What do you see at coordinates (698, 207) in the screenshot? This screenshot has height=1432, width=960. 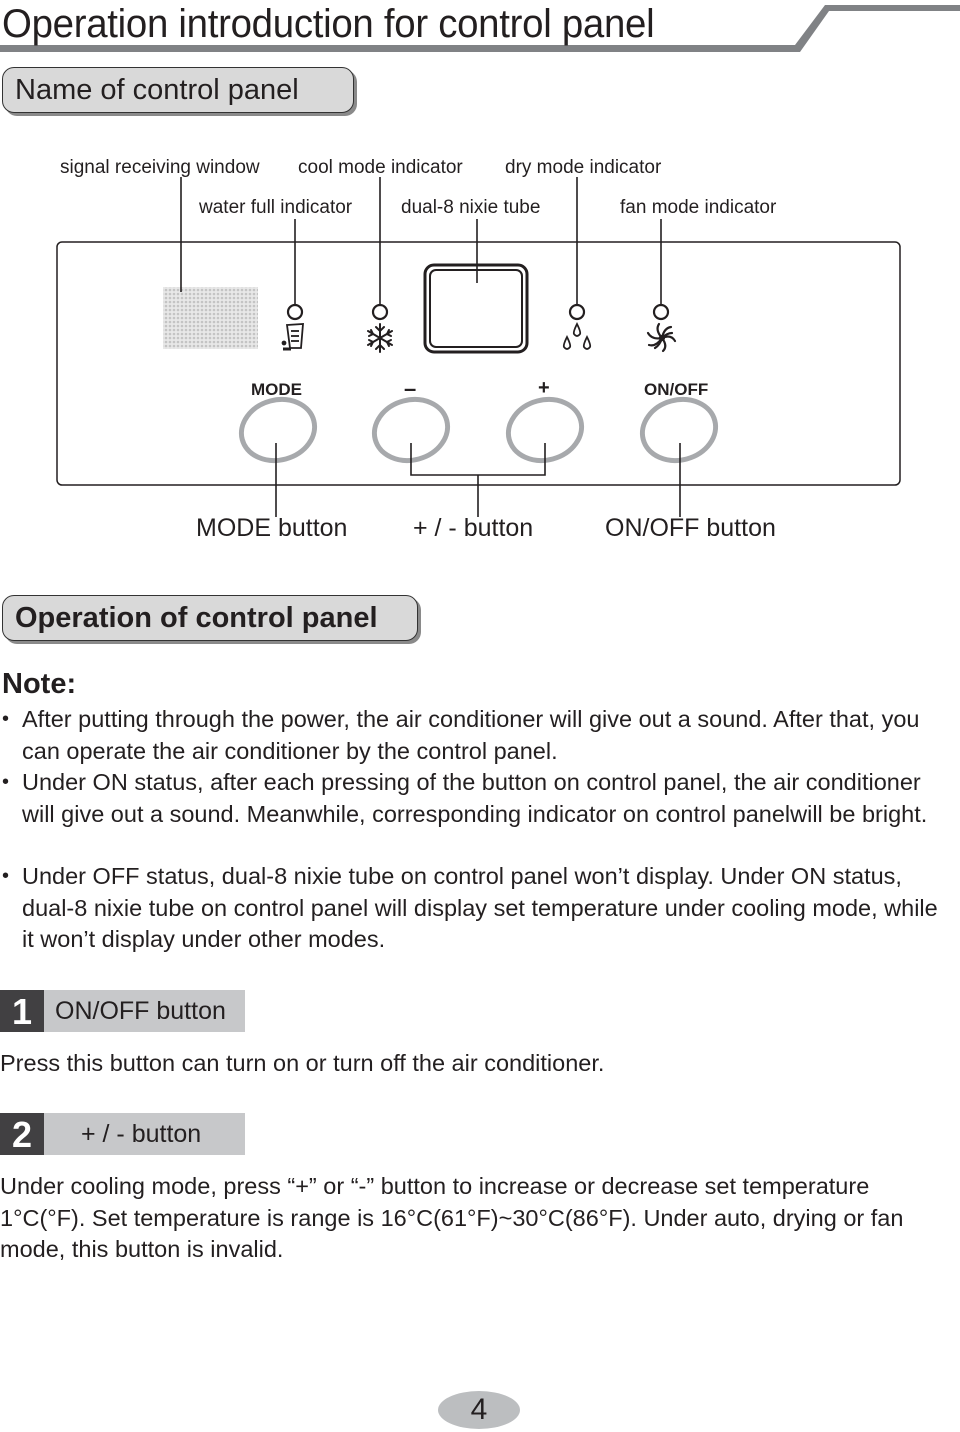 I see `label-fan-mode-indicator: fan mode indicator` at bounding box center [698, 207].